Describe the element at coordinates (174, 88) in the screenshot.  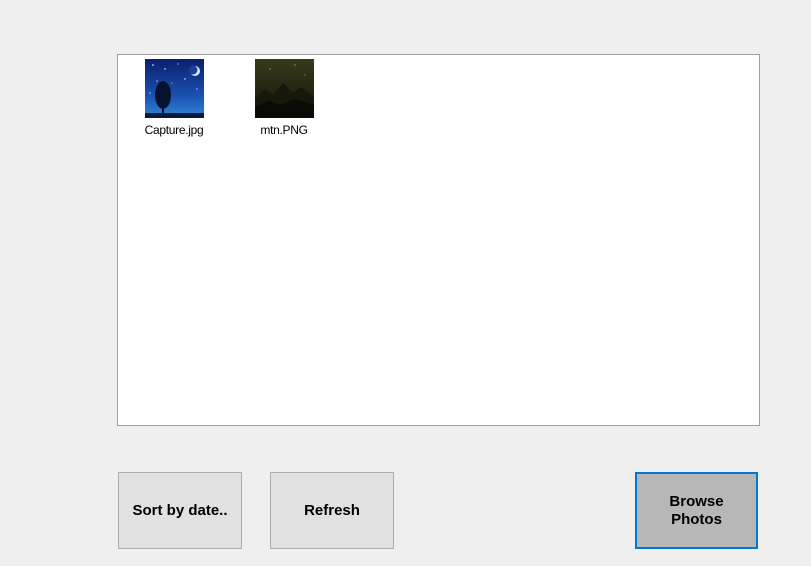
I see `night-sky-tree-thumbnail-icon` at that location.